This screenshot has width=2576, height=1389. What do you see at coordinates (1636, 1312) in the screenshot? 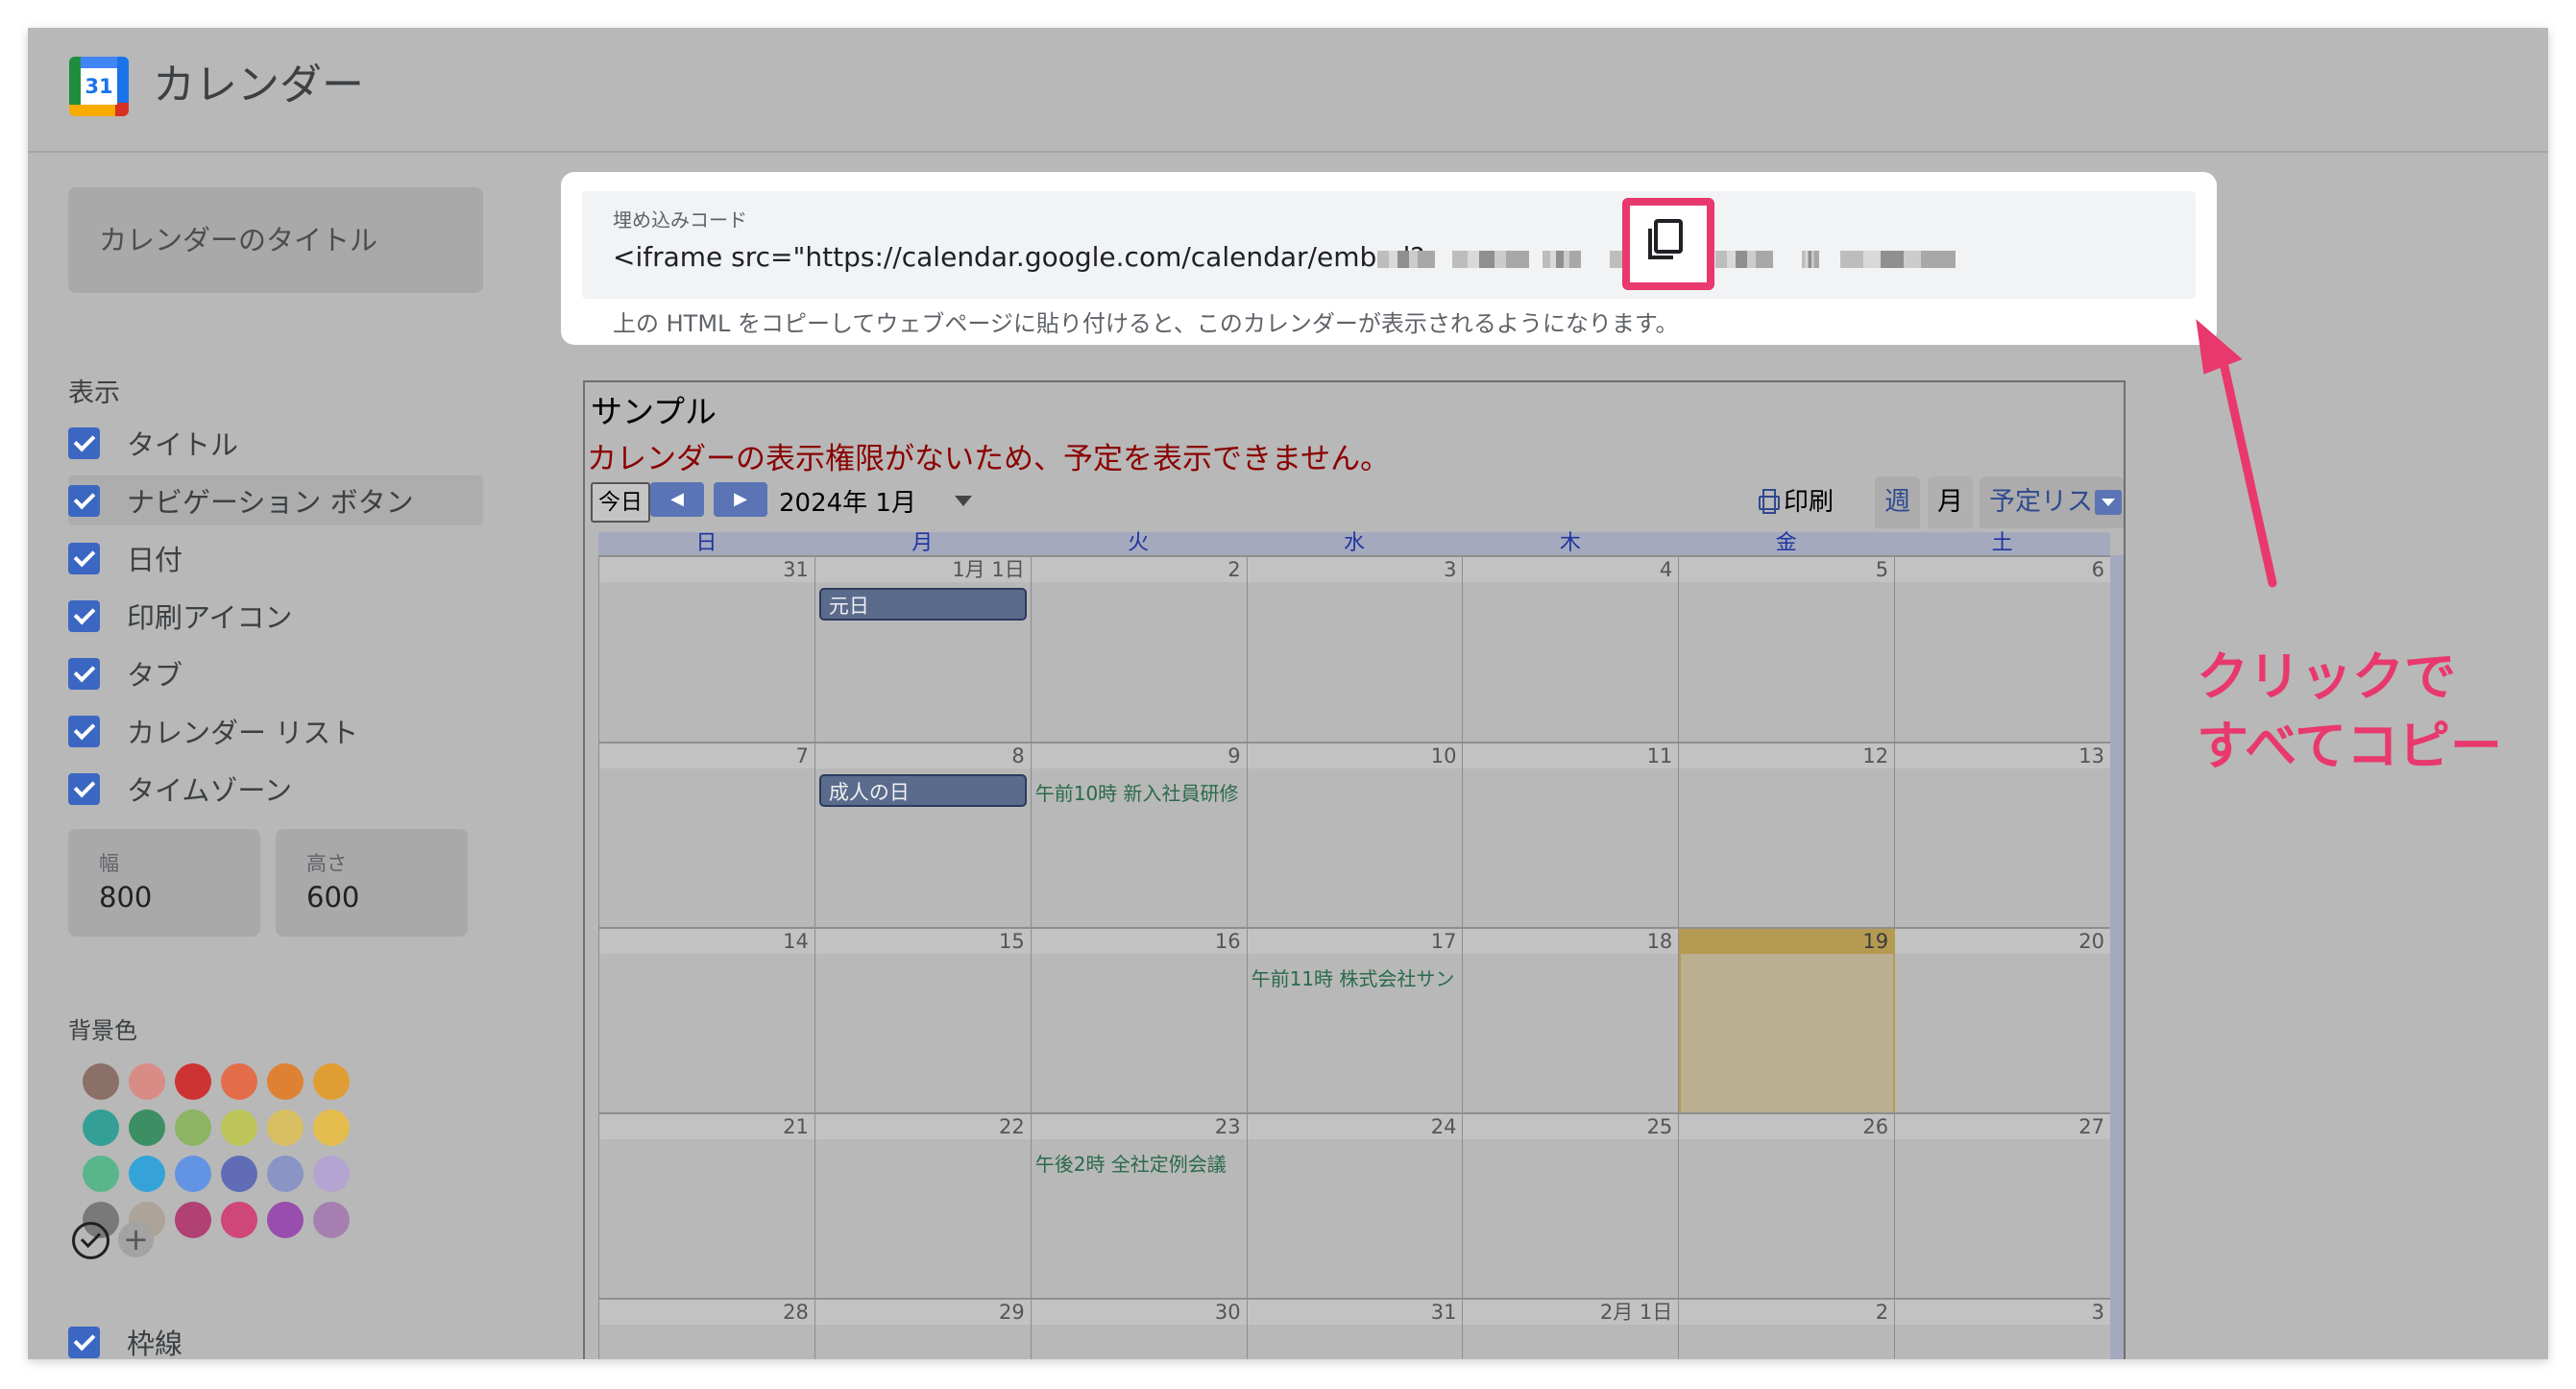
I see `day-number: 2月 1日` at bounding box center [1636, 1312].